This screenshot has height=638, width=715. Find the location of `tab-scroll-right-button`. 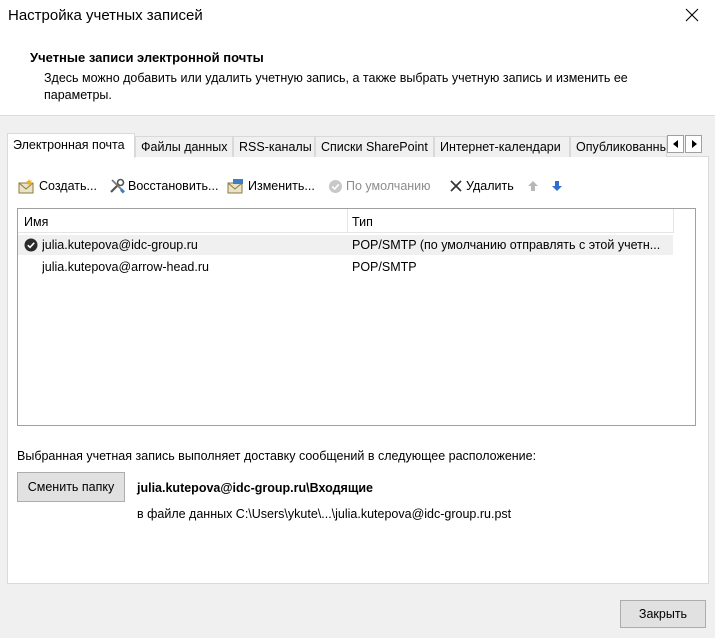

tab-scroll-right-button is located at coordinates (693, 144).